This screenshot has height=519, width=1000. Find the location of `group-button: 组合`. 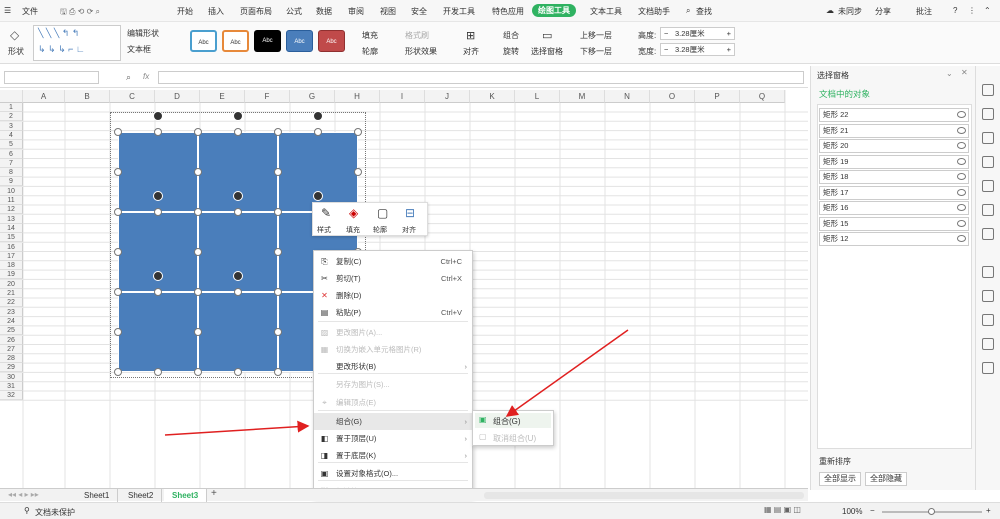

group-button: 组合 is located at coordinates (511, 35).